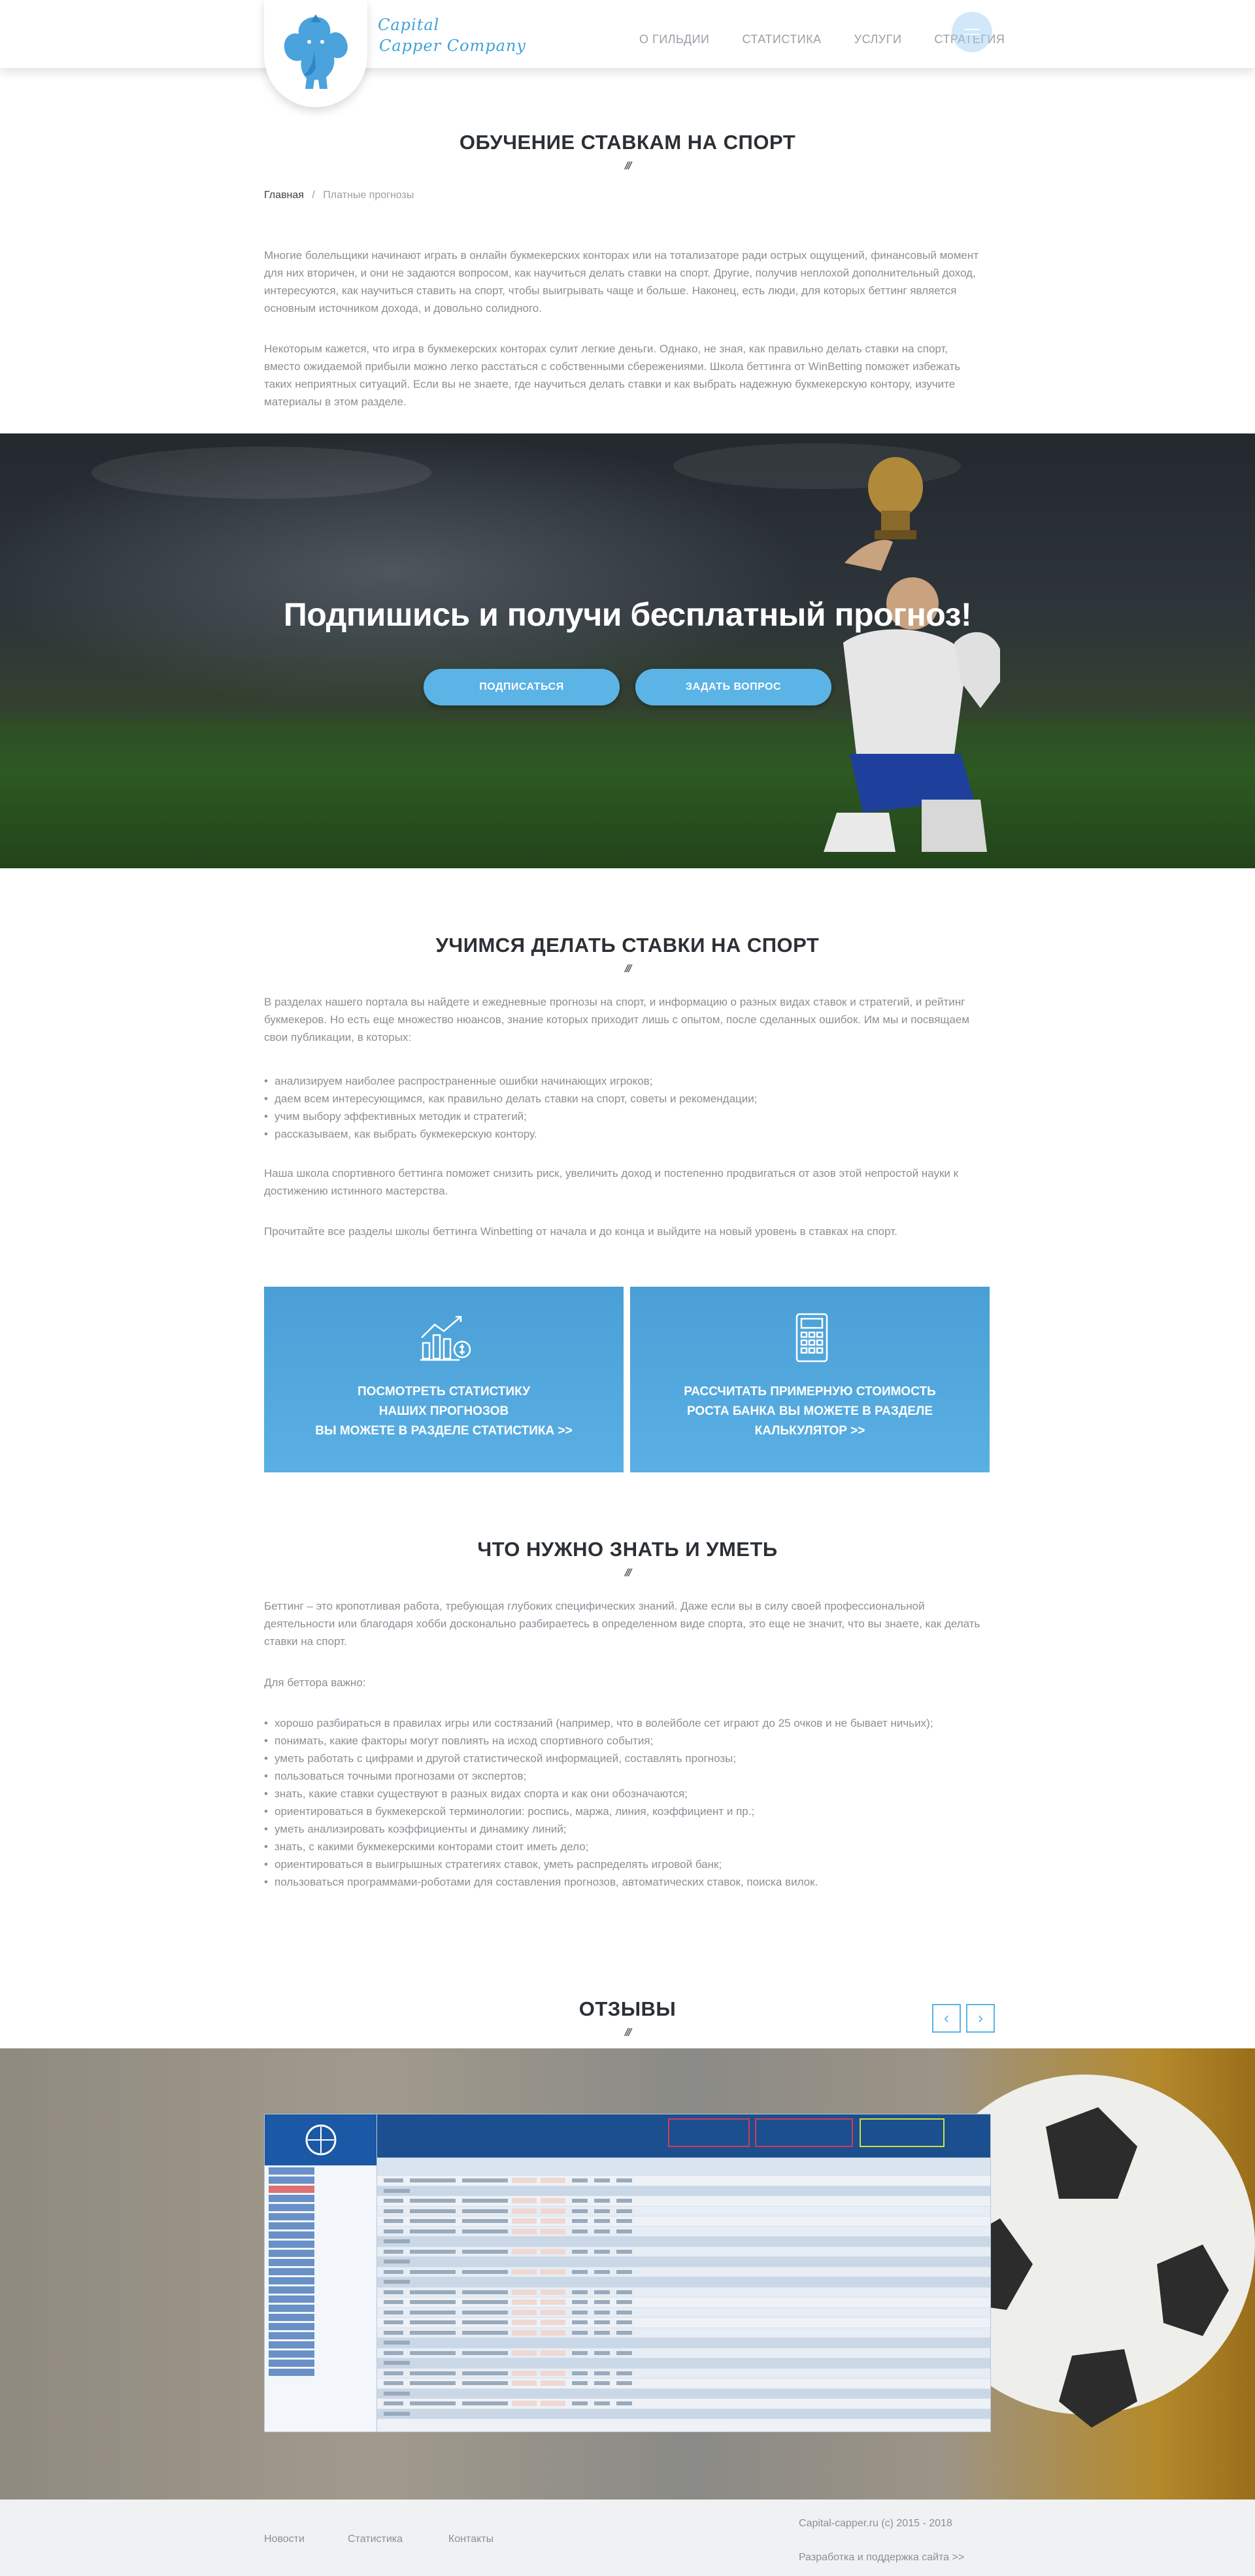 The width and height of the screenshot is (1255, 2576). What do you see at coordinates (875, 2523) in the screenshot?
I see `footer-copyright: Capital-capper.ru (c) 2015 - 2018` at bounding box center [875, 2523].